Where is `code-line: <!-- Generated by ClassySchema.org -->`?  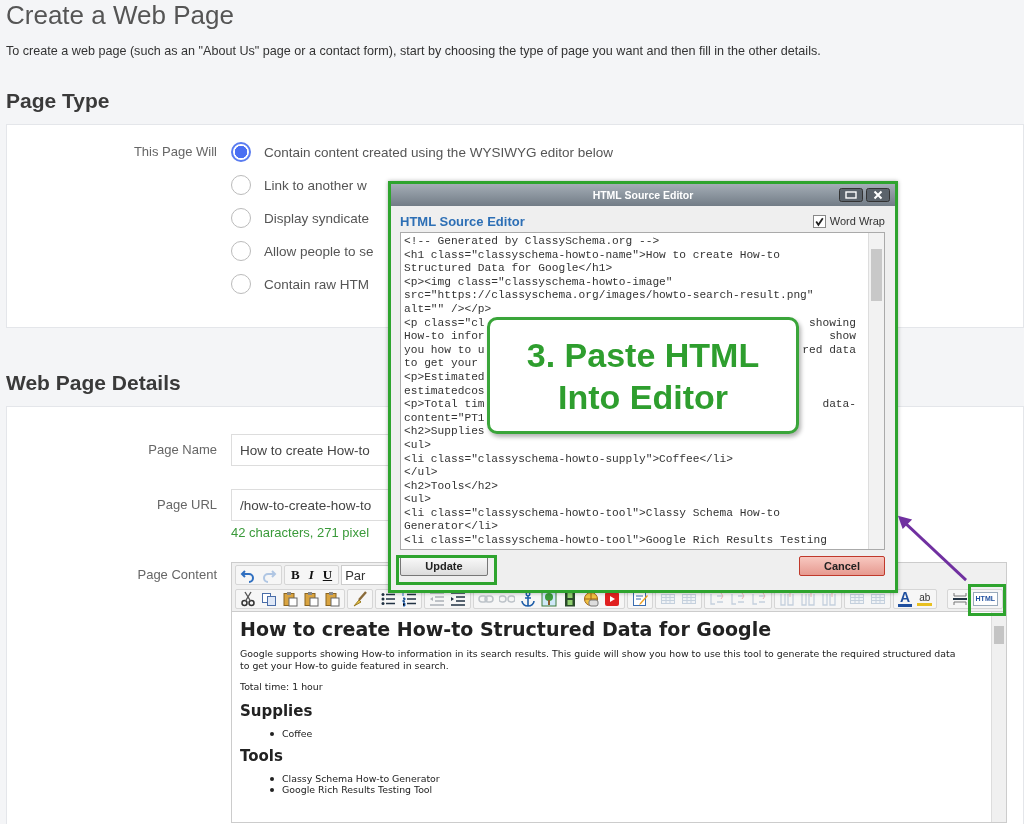 code-line: <!-- Generated by ClassySchema.org --> is located at coordinates (532, 242).